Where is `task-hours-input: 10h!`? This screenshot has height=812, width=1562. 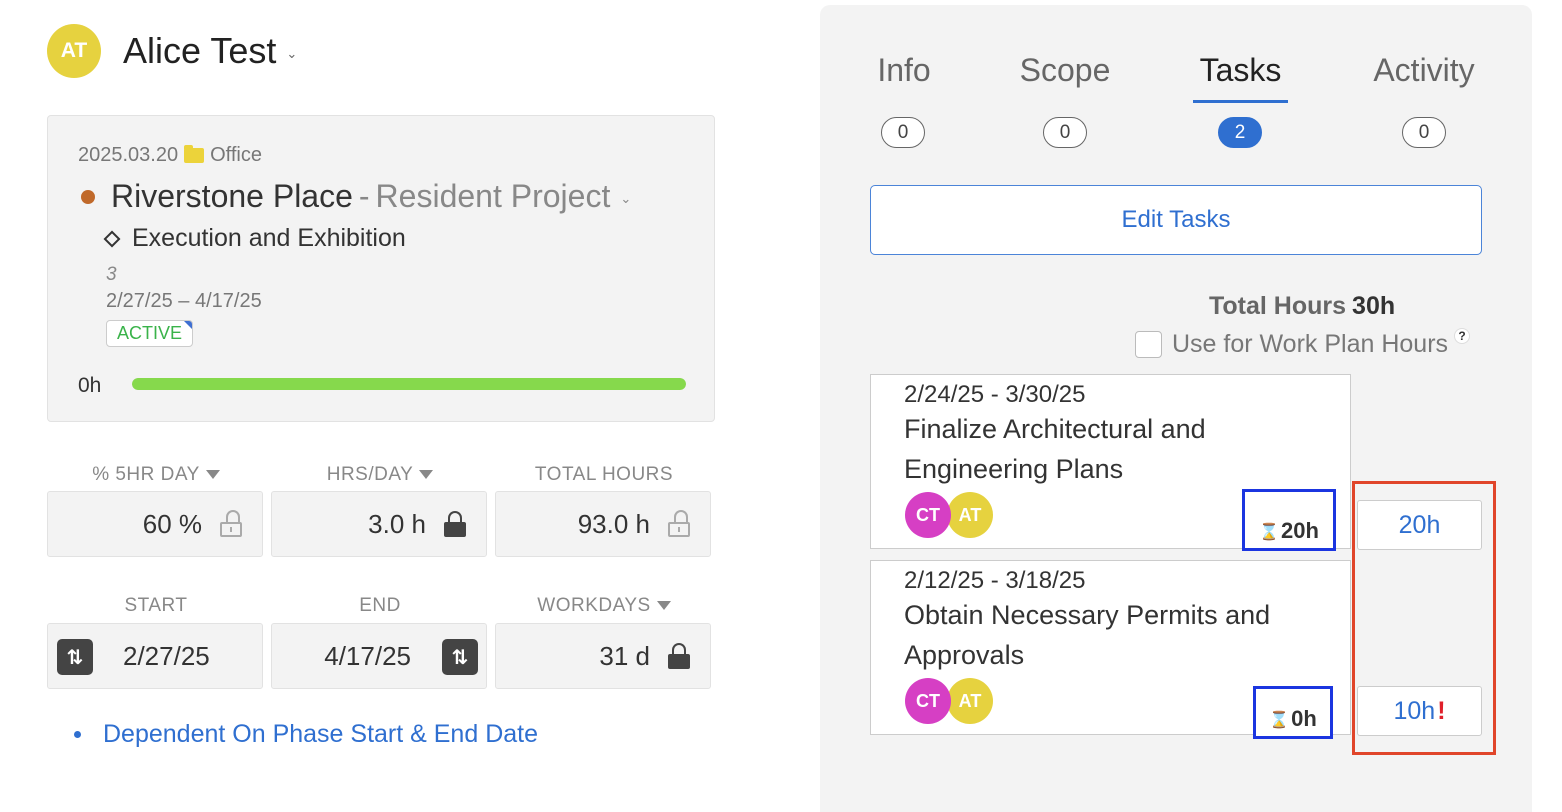
task-hours-input: 10h! is located at coordinates (1419, 711).